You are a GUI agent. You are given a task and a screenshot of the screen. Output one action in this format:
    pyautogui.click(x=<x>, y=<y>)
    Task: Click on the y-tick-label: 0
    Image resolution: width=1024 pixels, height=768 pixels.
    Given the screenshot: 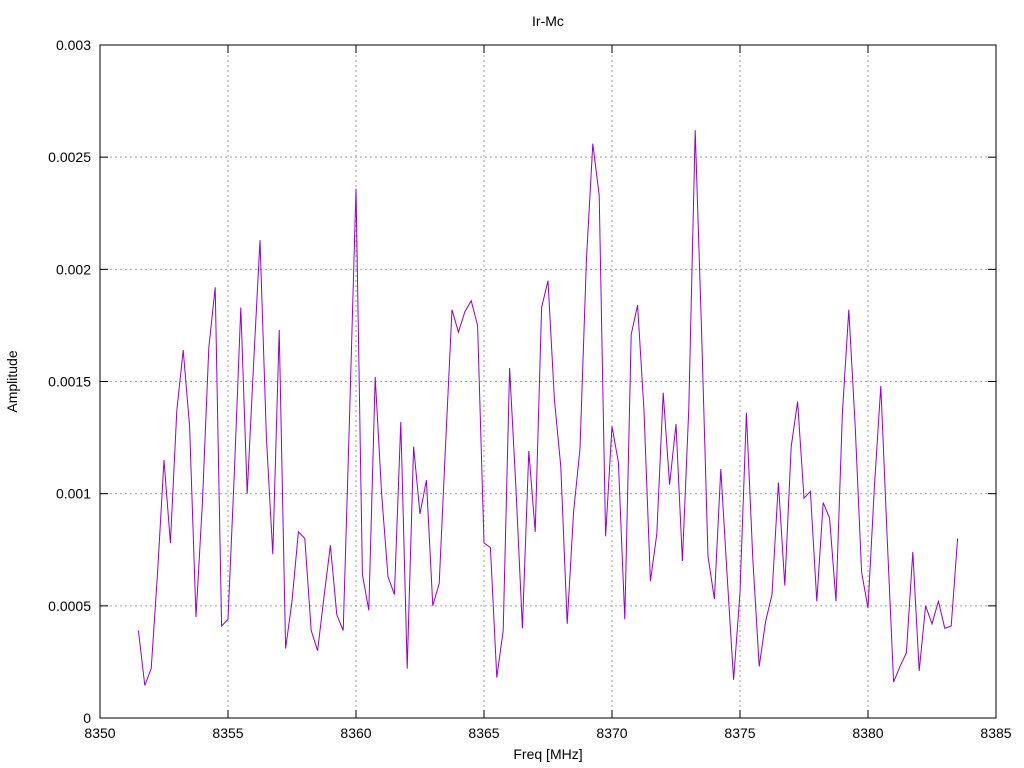 What is the action you would take?
    pyautogui.click(x=87, y=718)
    